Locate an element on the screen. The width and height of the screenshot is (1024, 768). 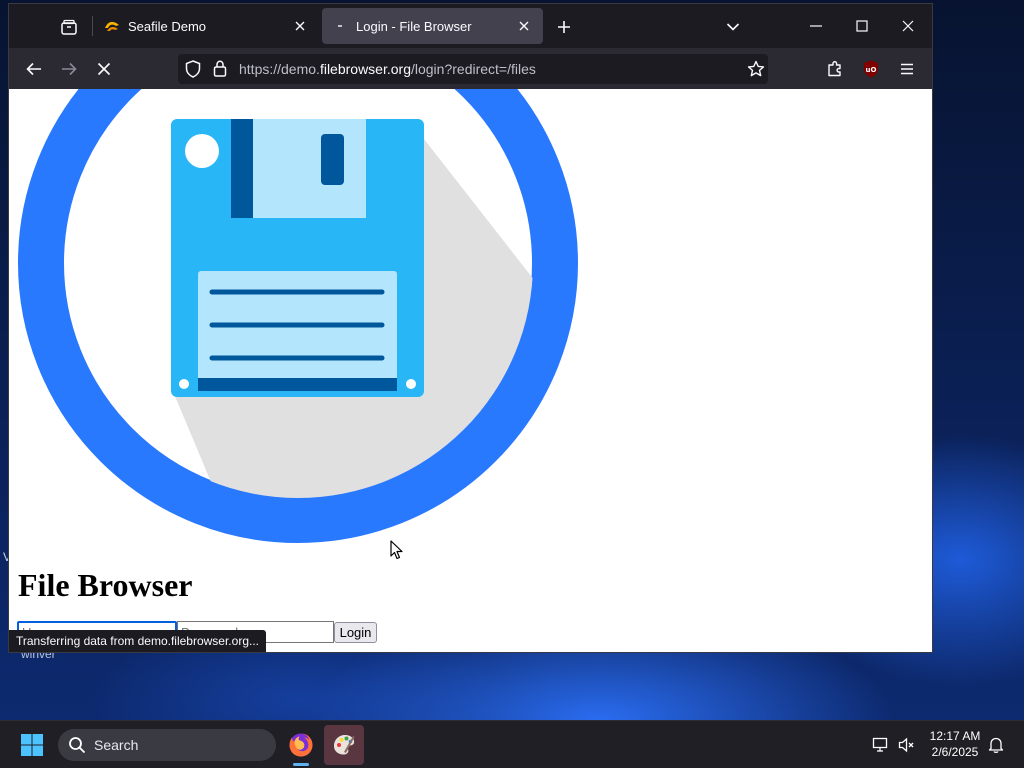
taskbar-search: Search is located at coordinates (167, 745).